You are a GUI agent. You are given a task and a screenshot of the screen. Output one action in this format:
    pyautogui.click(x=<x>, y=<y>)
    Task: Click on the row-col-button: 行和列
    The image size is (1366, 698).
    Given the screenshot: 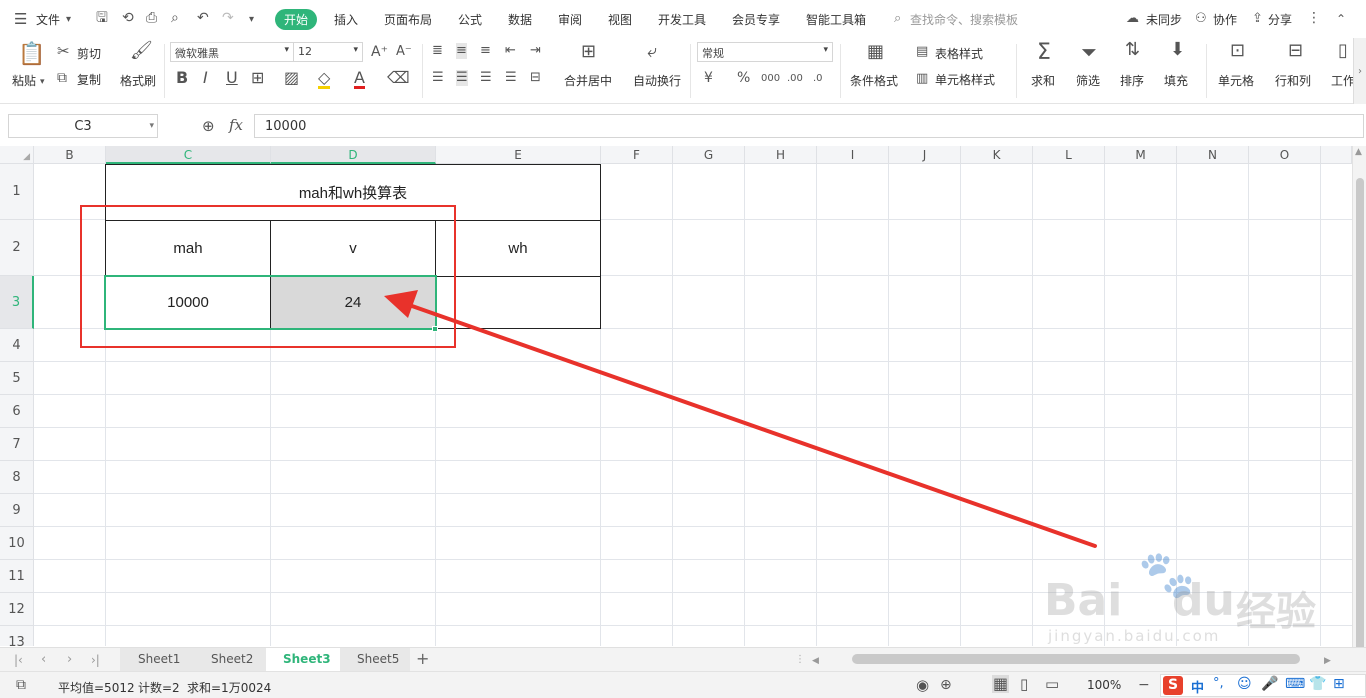 What is the action you would take?
    pyautogui.click(x=1293, y=80)
    